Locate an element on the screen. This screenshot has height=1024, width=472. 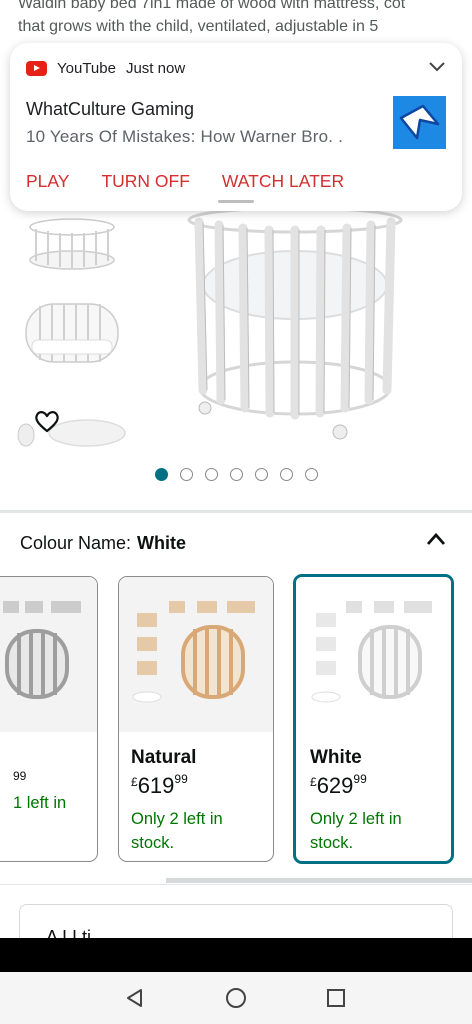
home-icon is located at coordinates (236, 998).